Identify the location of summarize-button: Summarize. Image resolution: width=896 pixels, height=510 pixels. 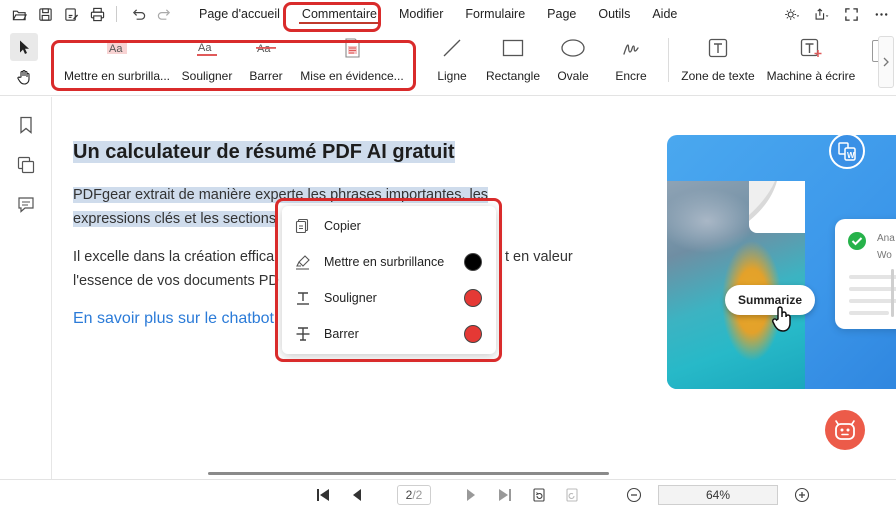
(770, 300).